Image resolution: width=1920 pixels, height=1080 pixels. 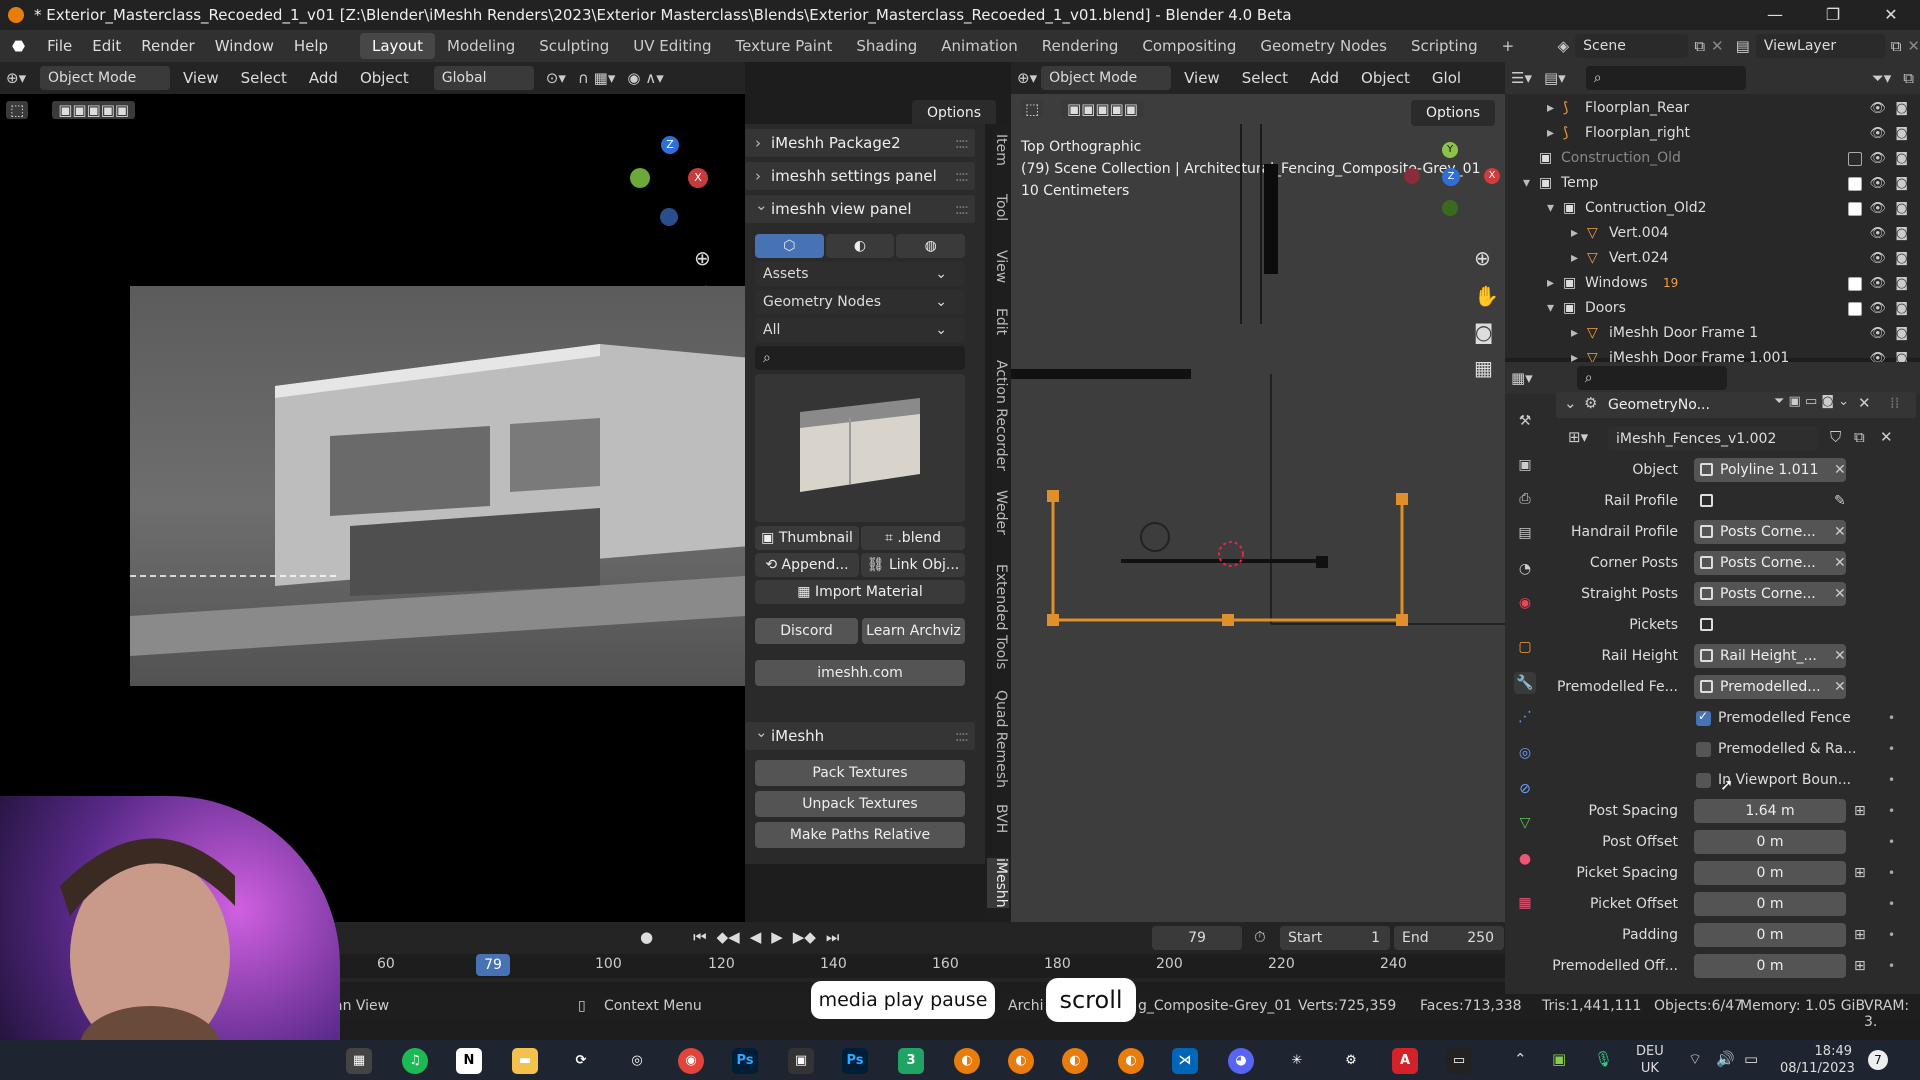 I want to click on notion-icon: N, so click(x=469, y=1061).